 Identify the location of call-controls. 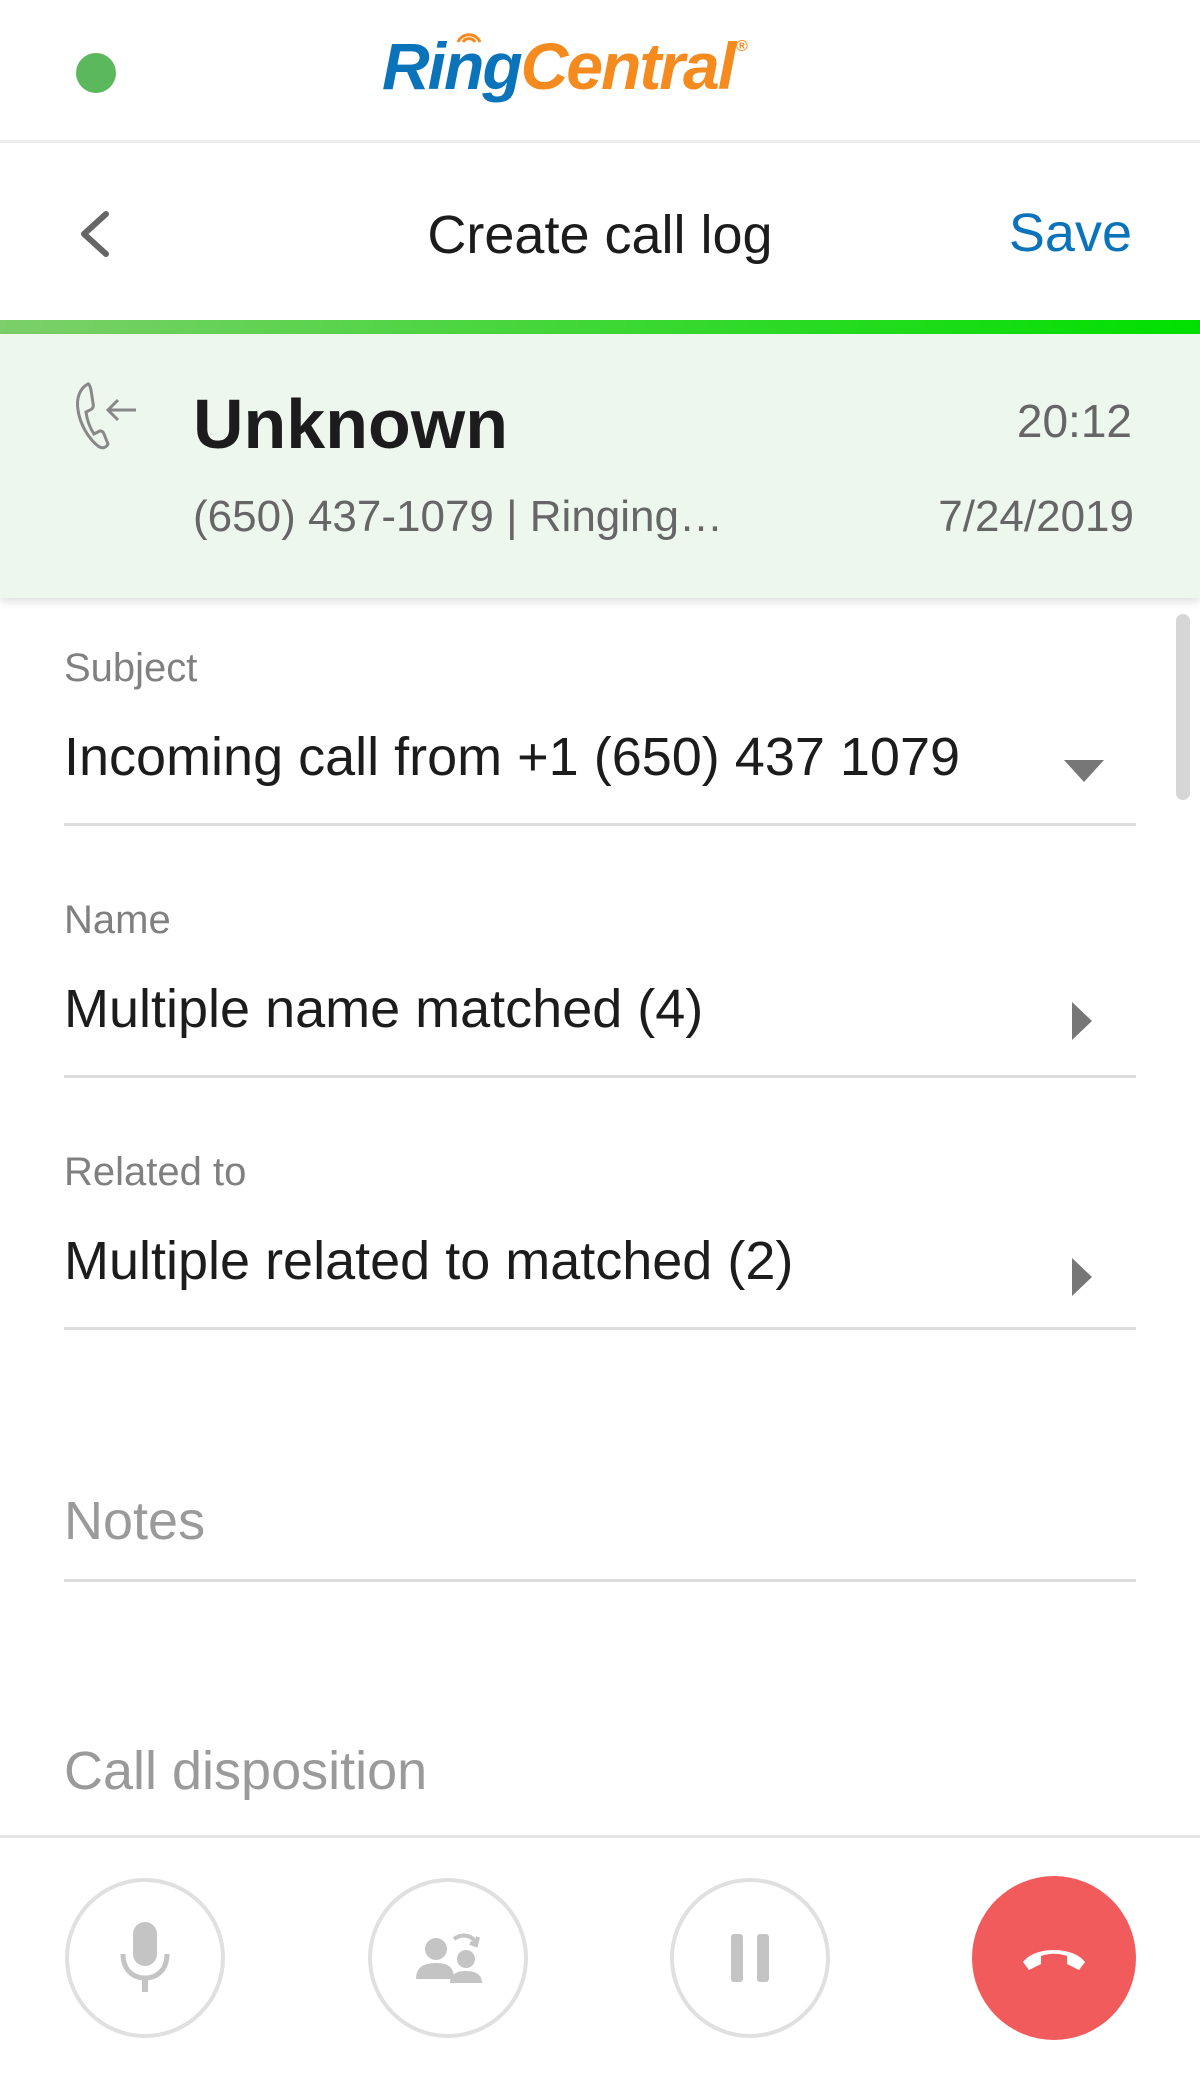
(600, 1957).